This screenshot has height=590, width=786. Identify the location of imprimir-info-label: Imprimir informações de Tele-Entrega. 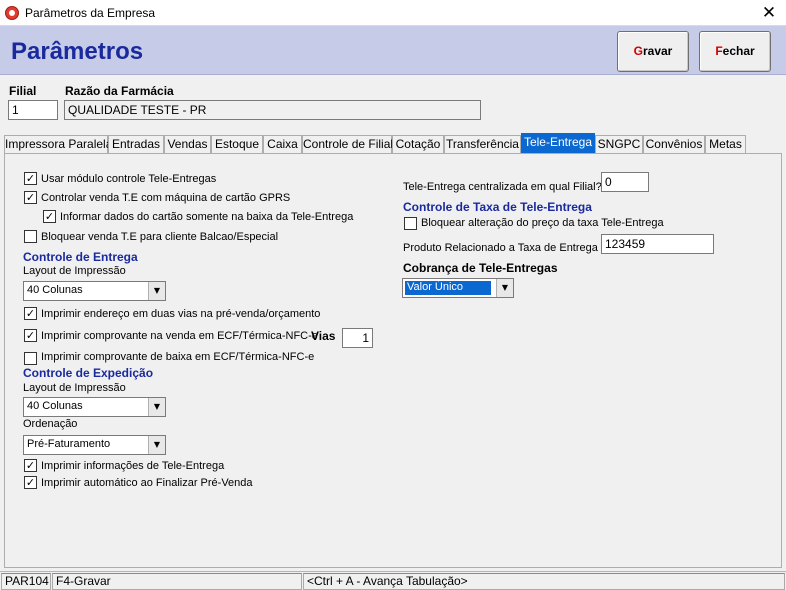
(133, 466).